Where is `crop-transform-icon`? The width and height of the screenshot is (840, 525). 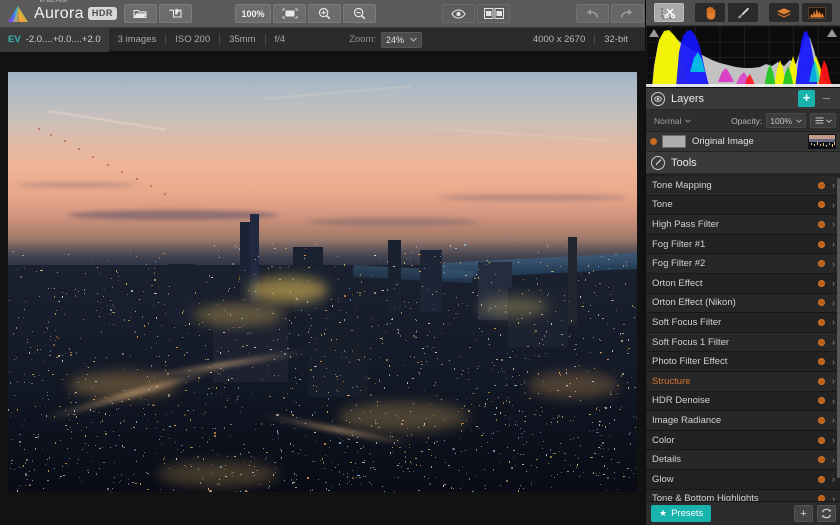
crop-transform-icon is located at coordinates (669, 13).